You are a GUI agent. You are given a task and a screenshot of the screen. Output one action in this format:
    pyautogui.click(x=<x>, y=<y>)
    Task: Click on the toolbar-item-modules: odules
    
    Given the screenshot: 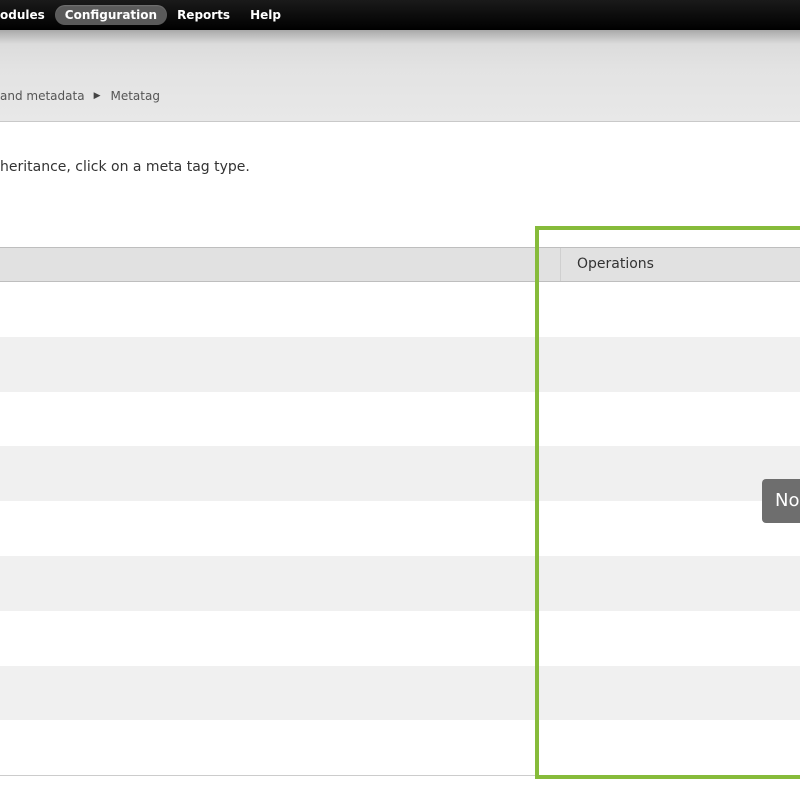 What is the action you would take?
    pyautogui.click(x=27, y=15)
    